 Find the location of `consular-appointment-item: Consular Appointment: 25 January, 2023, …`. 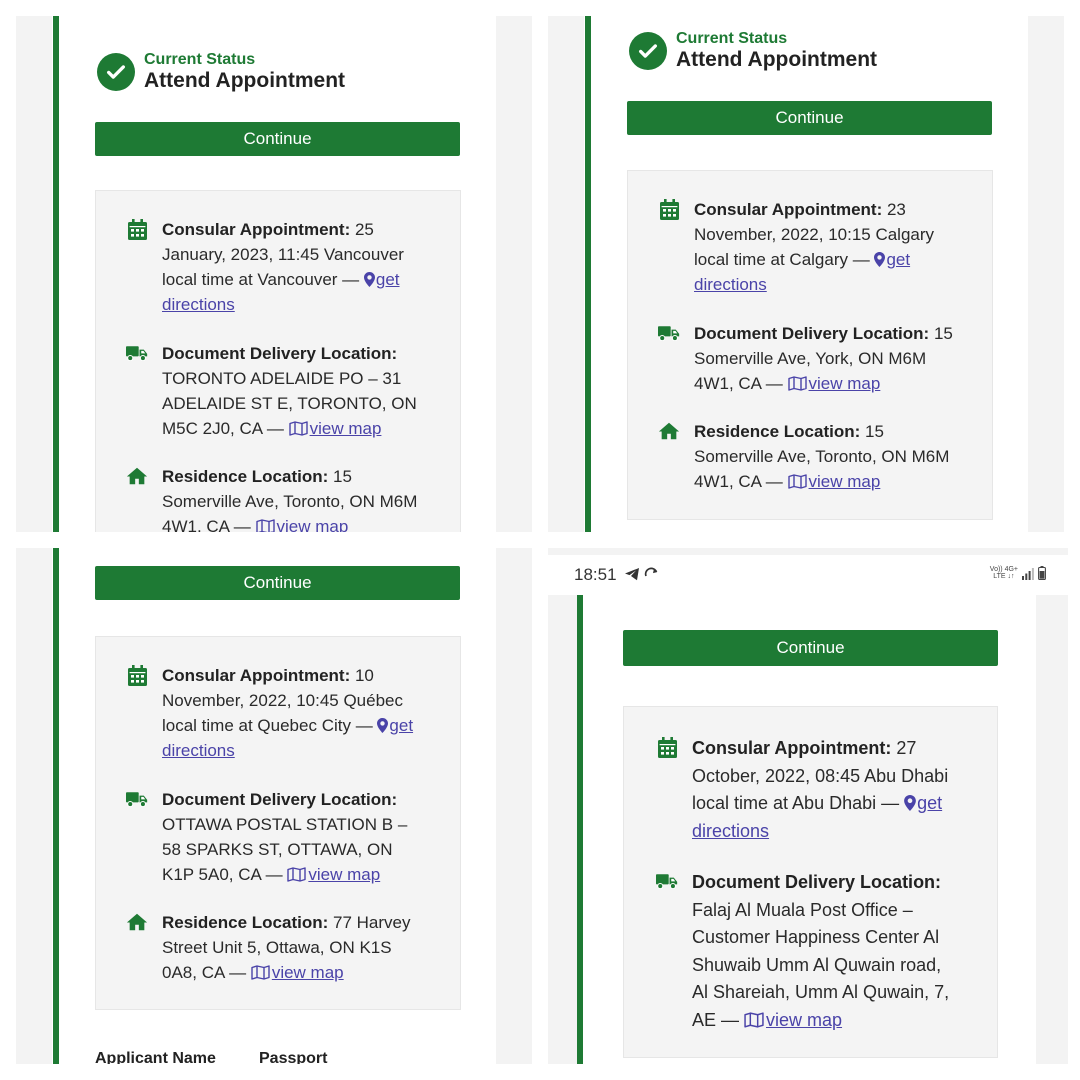

consular-appointment-item: Consular Appointment: 25 January, 2023, … is located at coordinates (276, 267).